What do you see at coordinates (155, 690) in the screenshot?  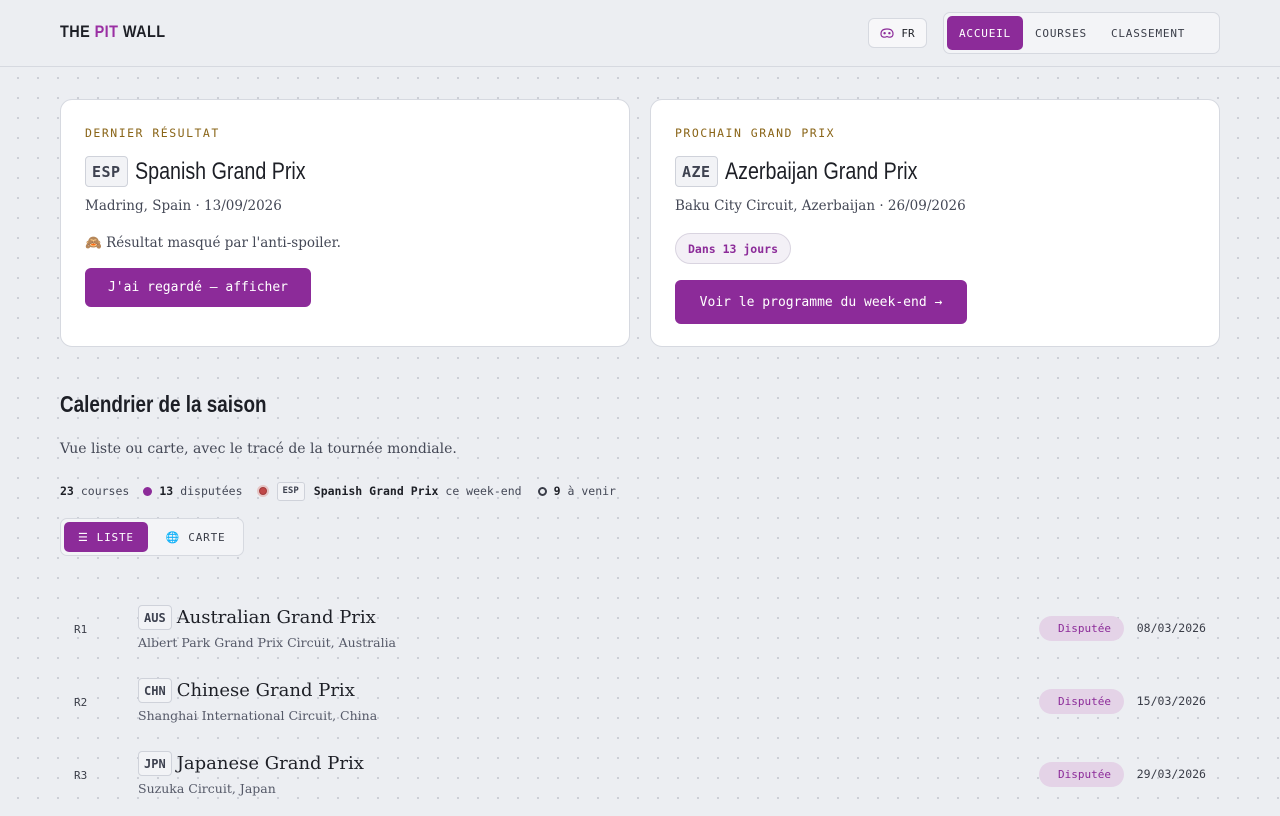 I see `country-code-badge: CHN` at bounding box center [155, 690].